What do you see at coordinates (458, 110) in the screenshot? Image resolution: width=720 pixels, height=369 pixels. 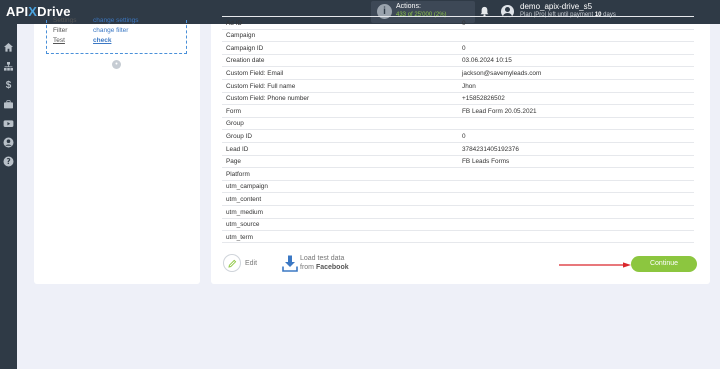 I see `field-row: Form FB Lead Form 20.05.2021` at bounding box center [458, 110].